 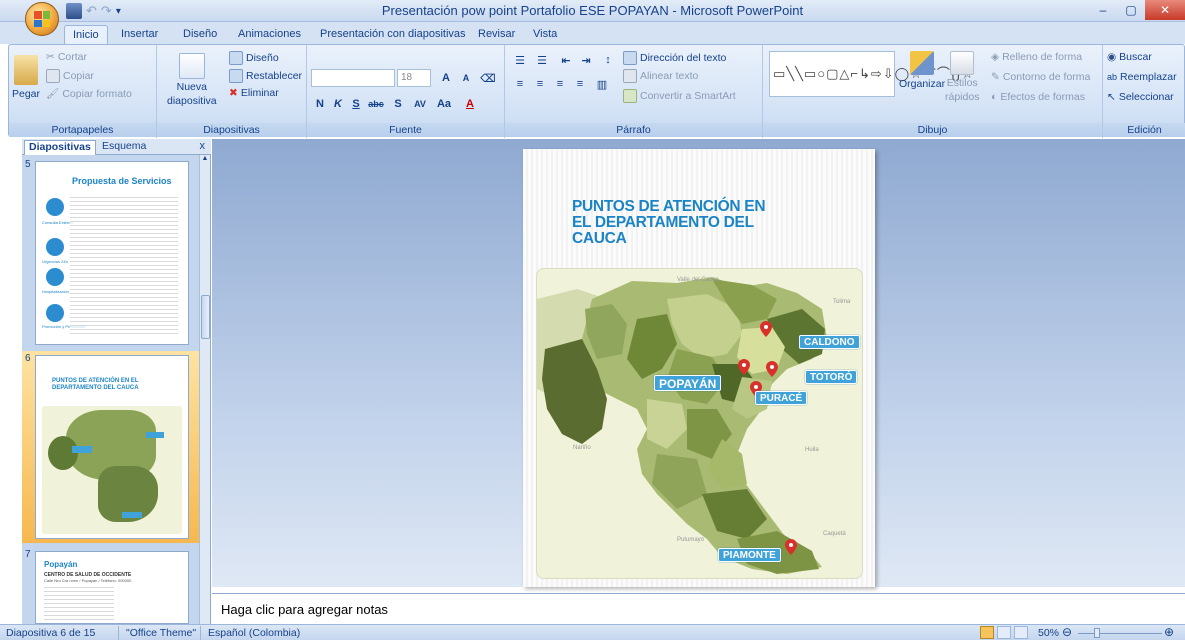 What do you see at coordinates (772, 369) in the screenshot?
I see `map-pin-icon` at bounding box center [772, 369].